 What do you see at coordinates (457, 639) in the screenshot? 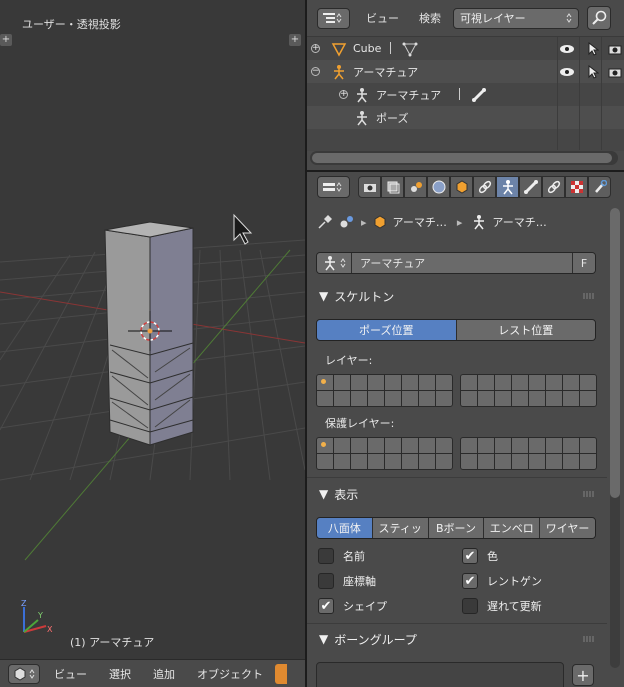
I see `bone-groups-panel-header: ▼ ボーングループ` at bounding box center [457, 639].